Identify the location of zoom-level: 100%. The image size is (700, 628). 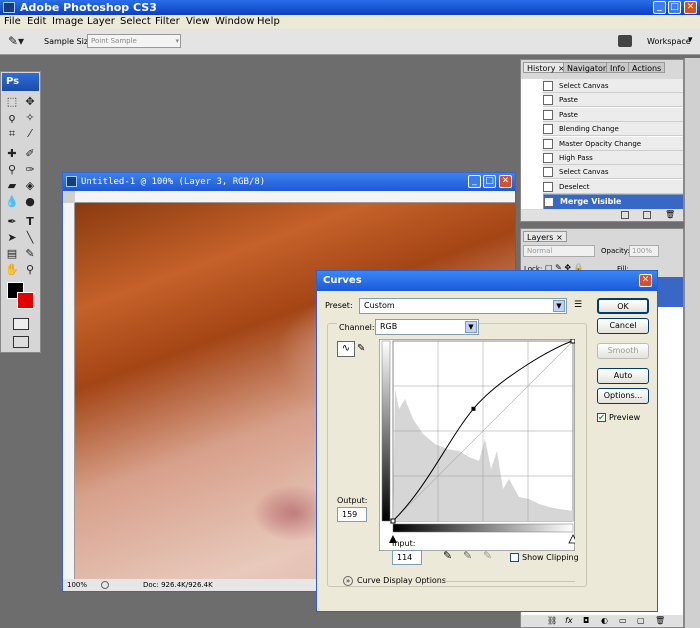
(77, 585).